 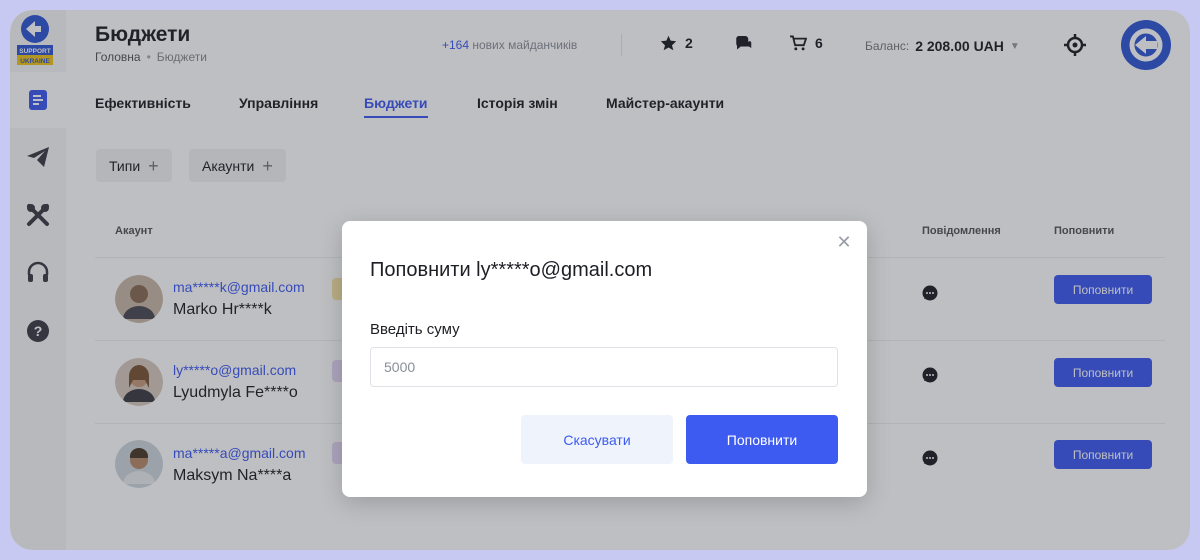 What do you see at coordinates (762, 439) in the screenshot?
I see `submit-topup-button: Поповнити` at bounding box center [762, 439].